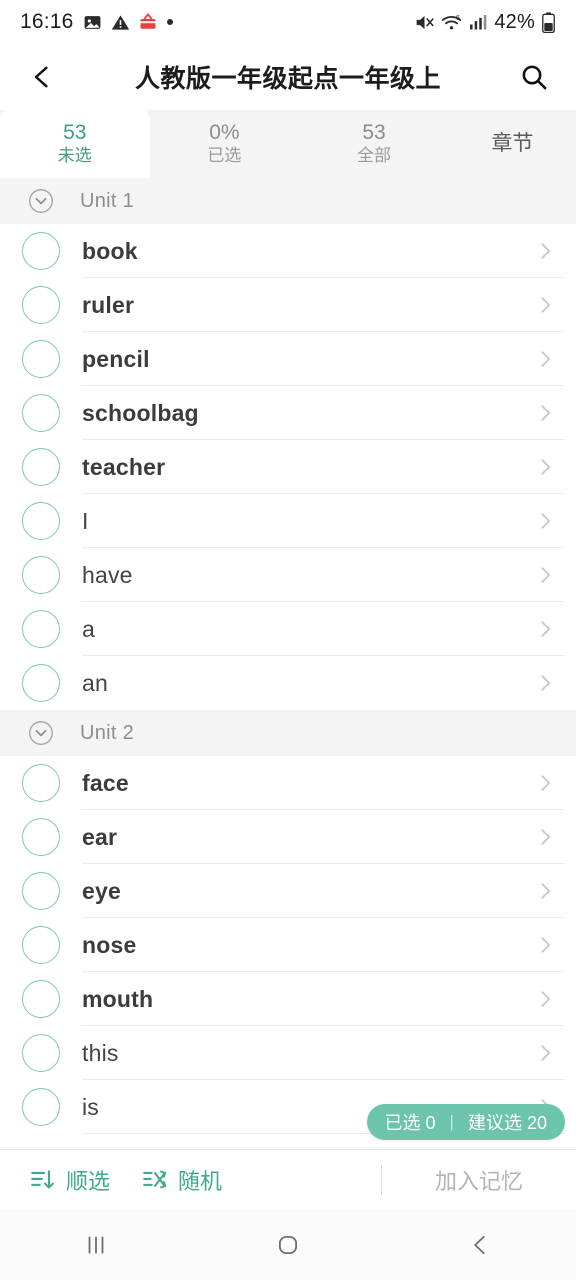 The height and width of the screenshot is (1280, 576). I want to click on tab-chapters: 章节, so click(512, 144).